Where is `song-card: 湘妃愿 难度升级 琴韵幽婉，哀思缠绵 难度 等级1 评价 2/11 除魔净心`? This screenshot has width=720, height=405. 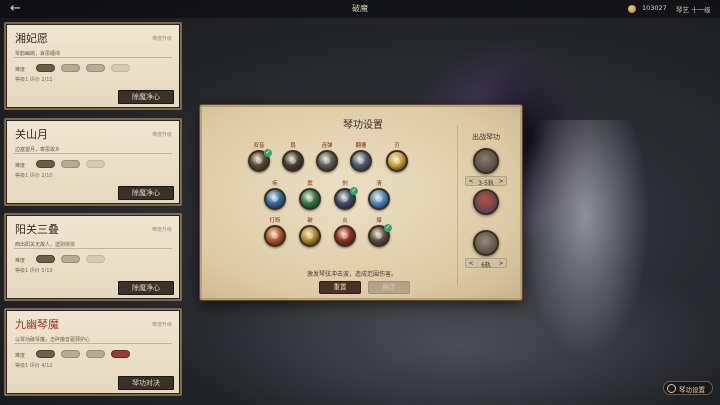
song-card: 湘妃愿 难度升级 琴韵幽婉，哀思缠绵 难度 等级1 评价 2/11 除魔净心 is located at coordinates (93, 66).